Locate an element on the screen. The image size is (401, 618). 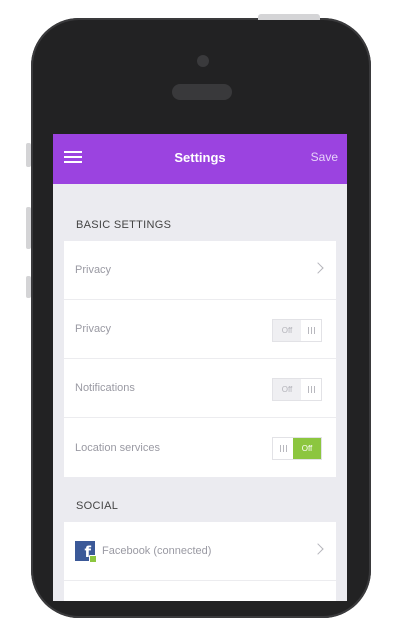
settings-row-location-services: Location services Off is located at coordinates (200, 447).